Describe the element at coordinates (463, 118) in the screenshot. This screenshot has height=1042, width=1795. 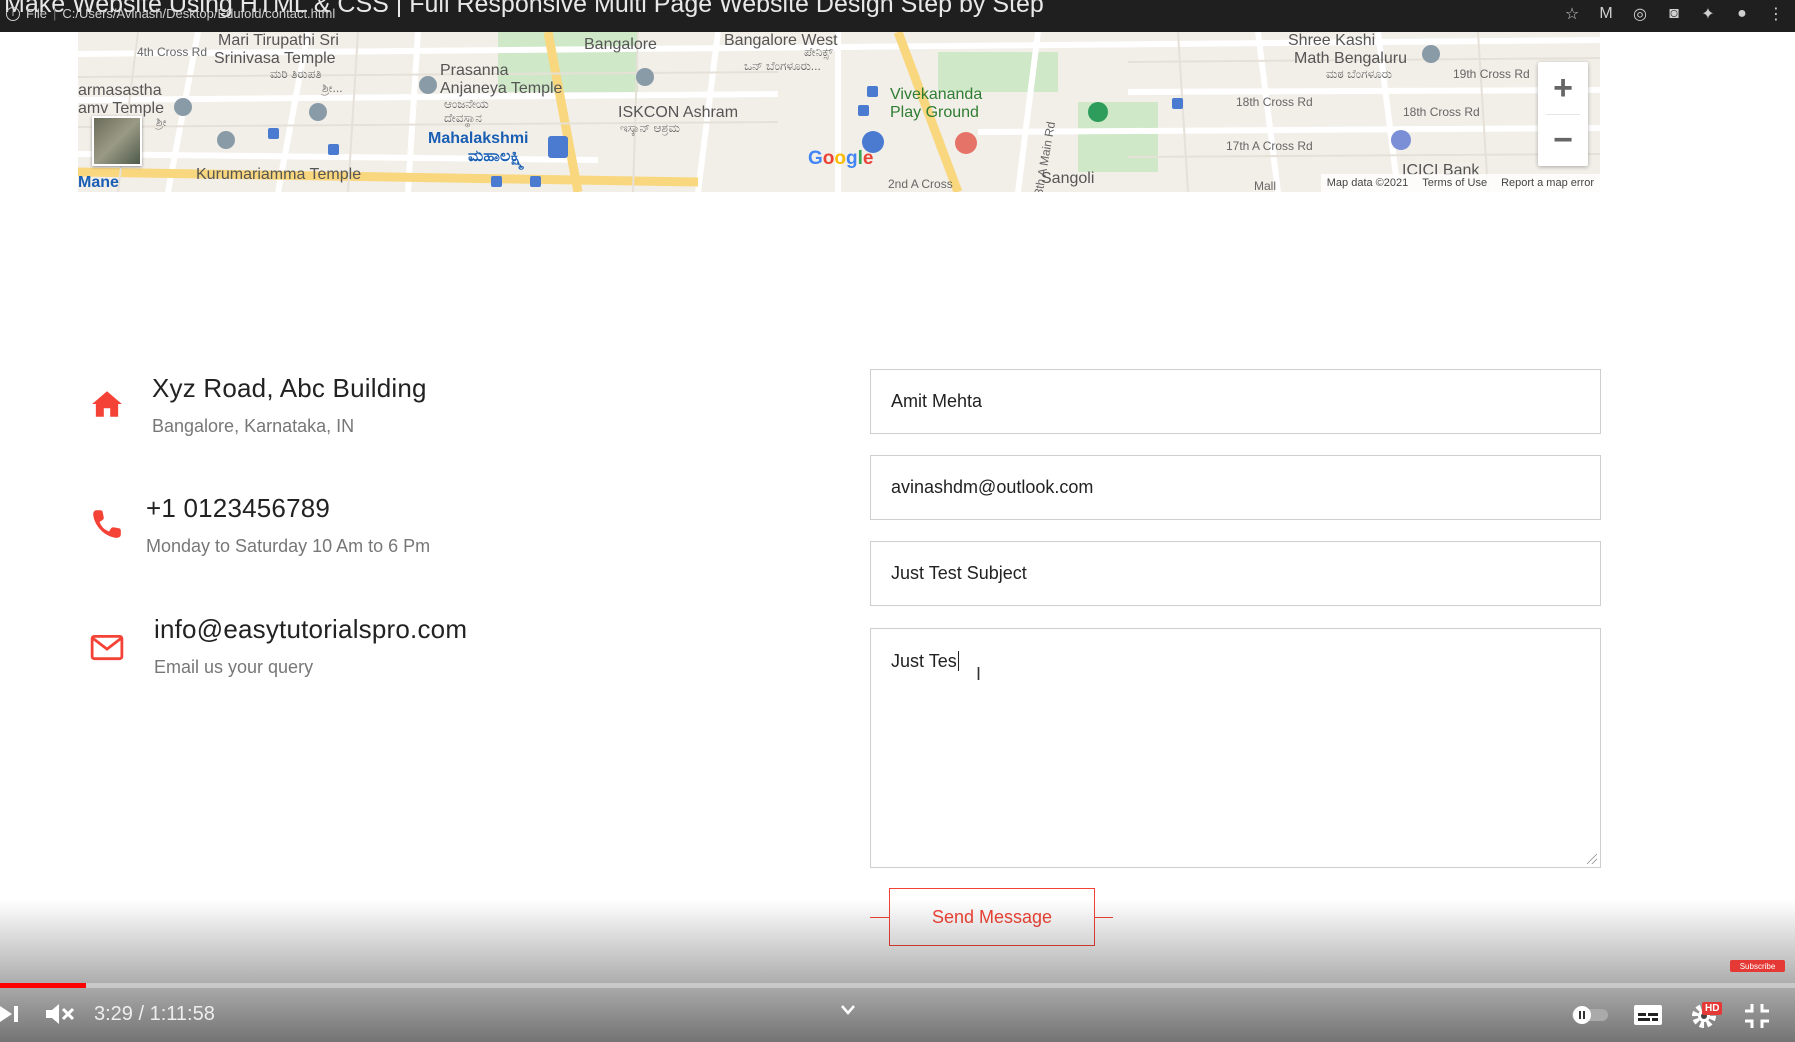
I see `map-label: ದೇವಸ್ಥಾನ` at that location.